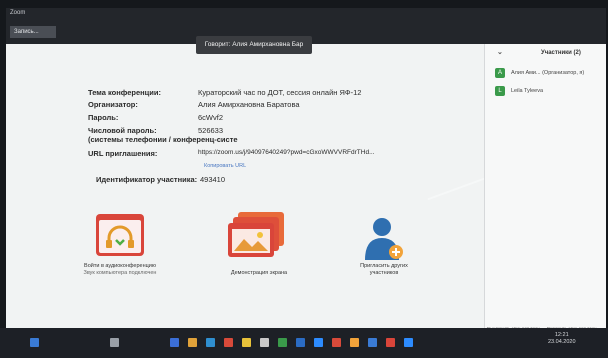 Image resolution: width=608 pixels, height=358 pixels. I want to click on search-icon, so click(114, 342).